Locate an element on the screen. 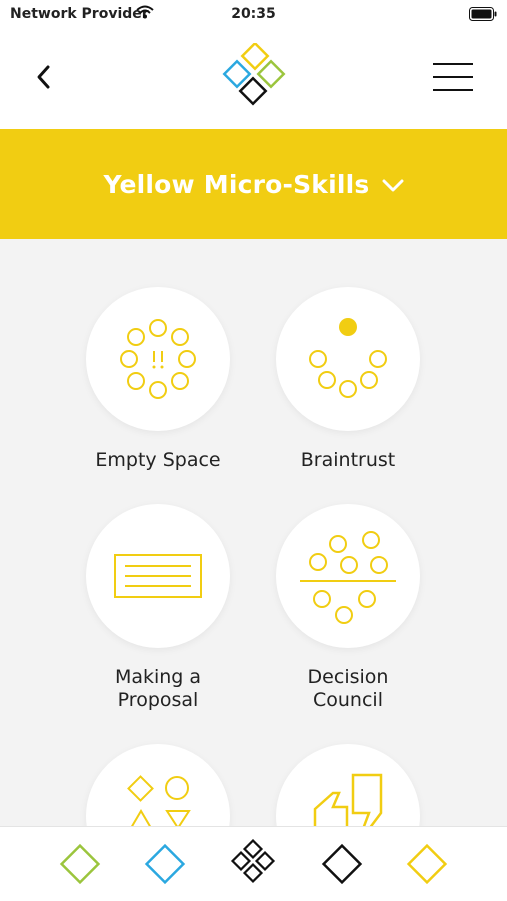 The width and height of the screenshot is (507, 901). braintrust-icon is located at coordinates (348, 358).